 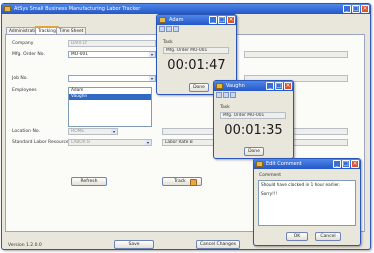 I want to click on adam-elapsed-time: 00:01:47, so click(x=196, y=65).